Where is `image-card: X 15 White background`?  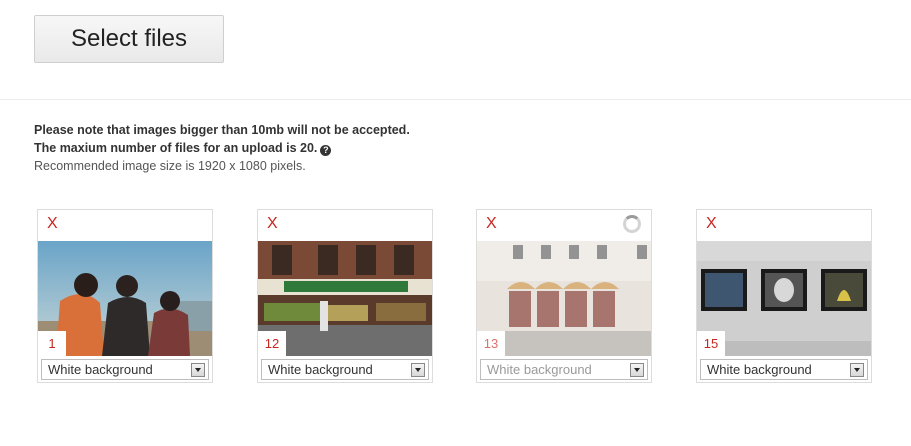
image-card: X 15 White background is located at coordinates (784, 296).